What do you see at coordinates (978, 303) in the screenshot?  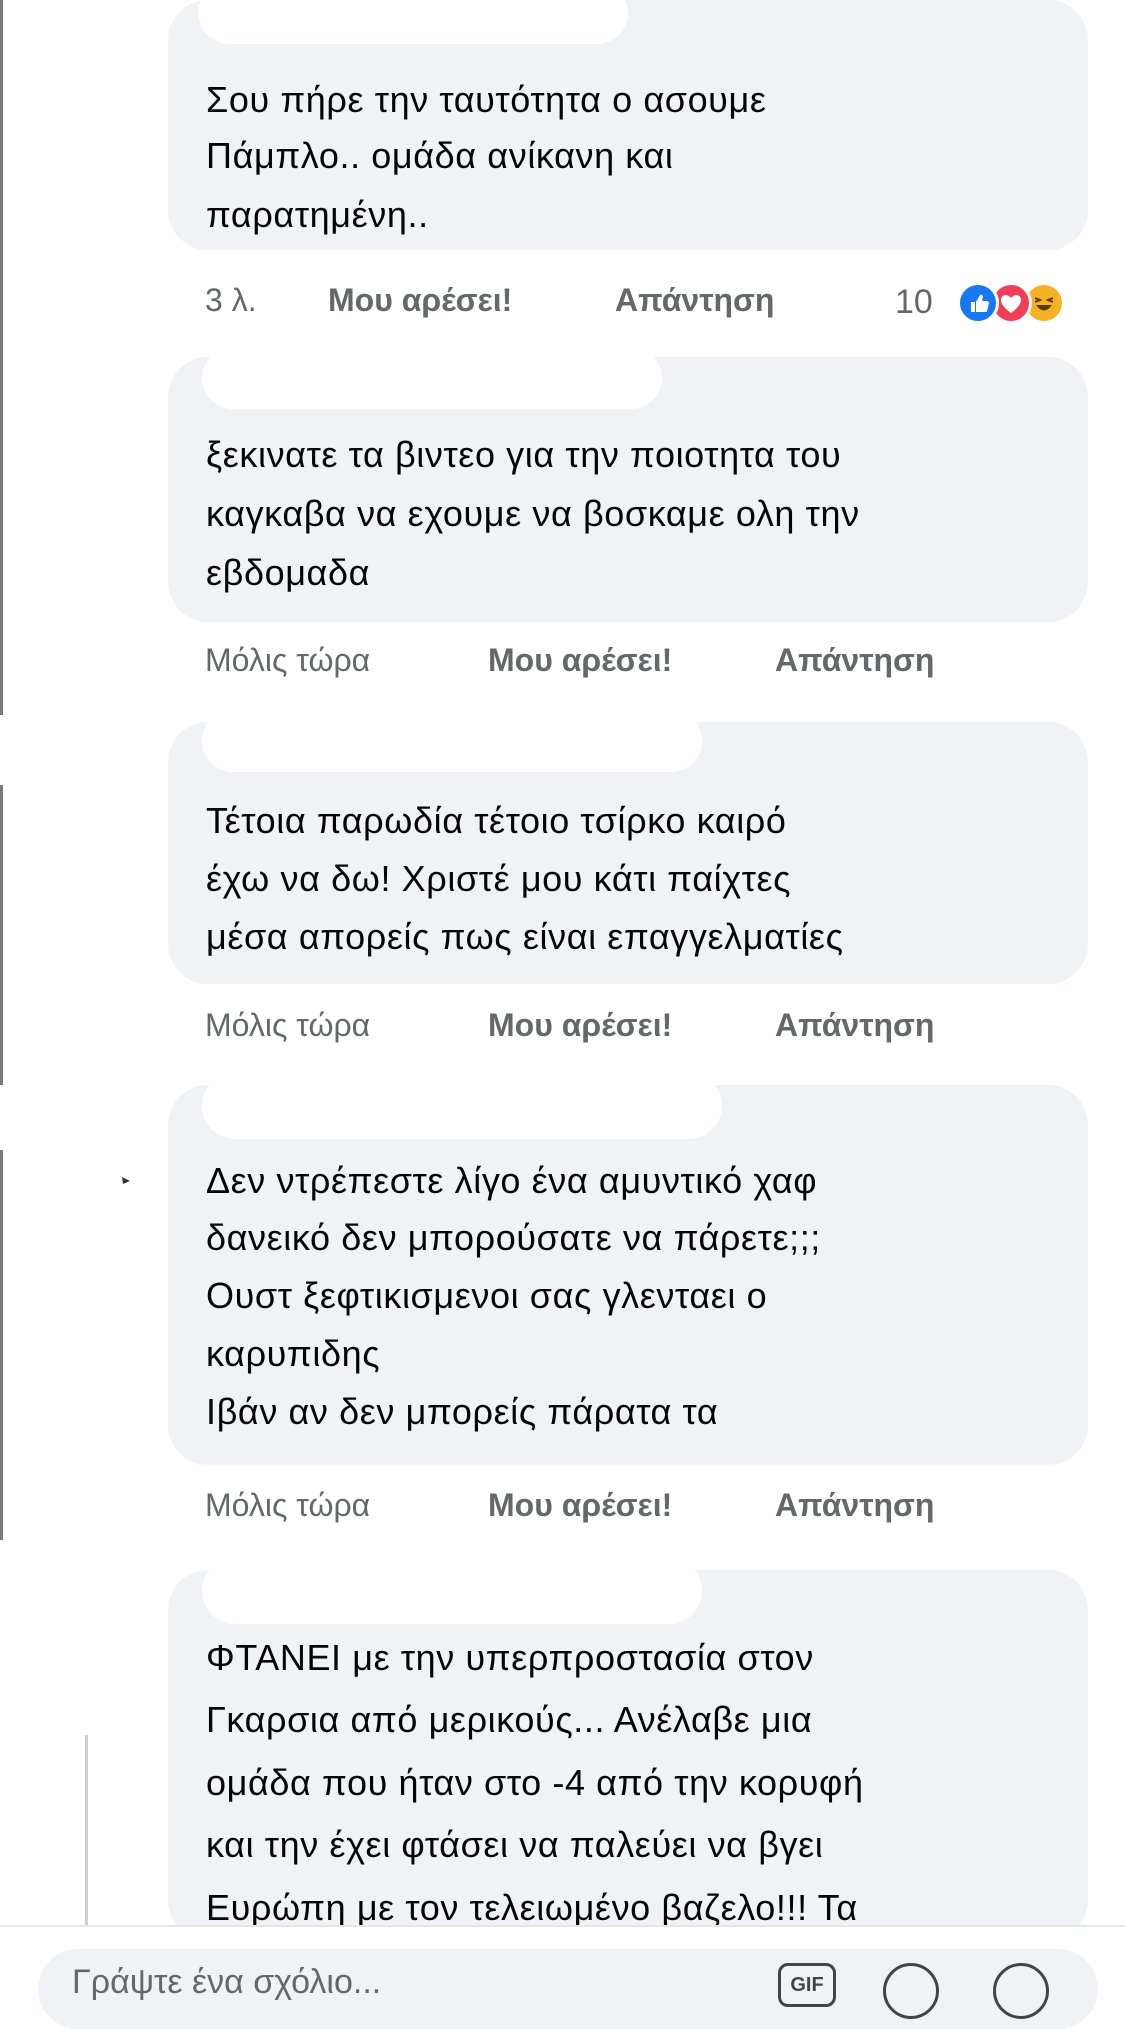 I see `like-icon` at bounding box center [978, 303].